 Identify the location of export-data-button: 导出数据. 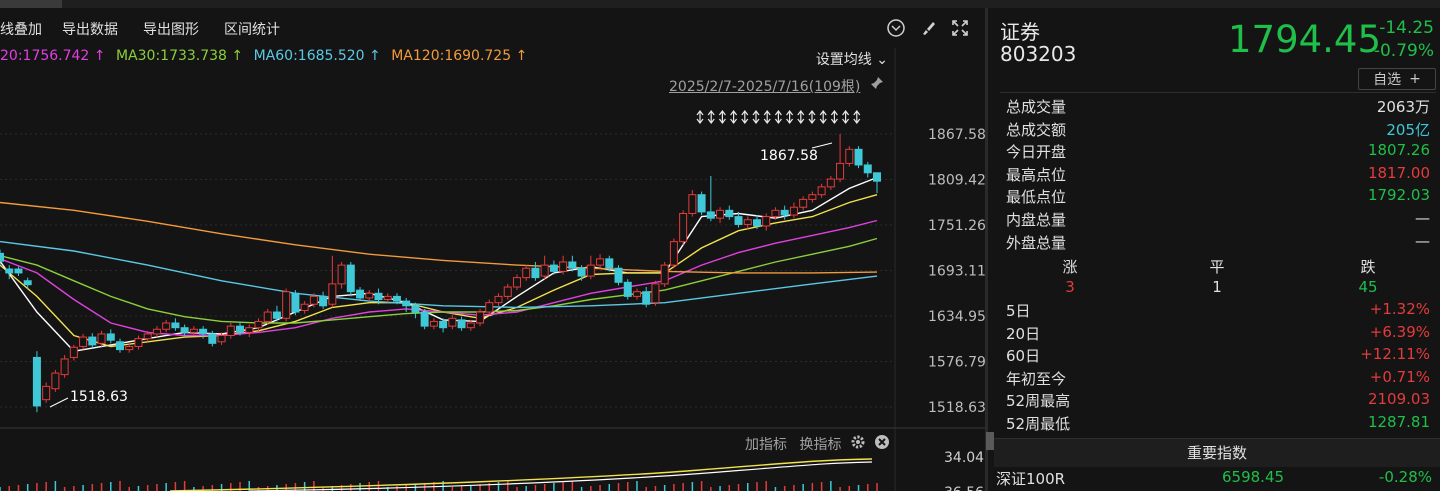
(90, 29).